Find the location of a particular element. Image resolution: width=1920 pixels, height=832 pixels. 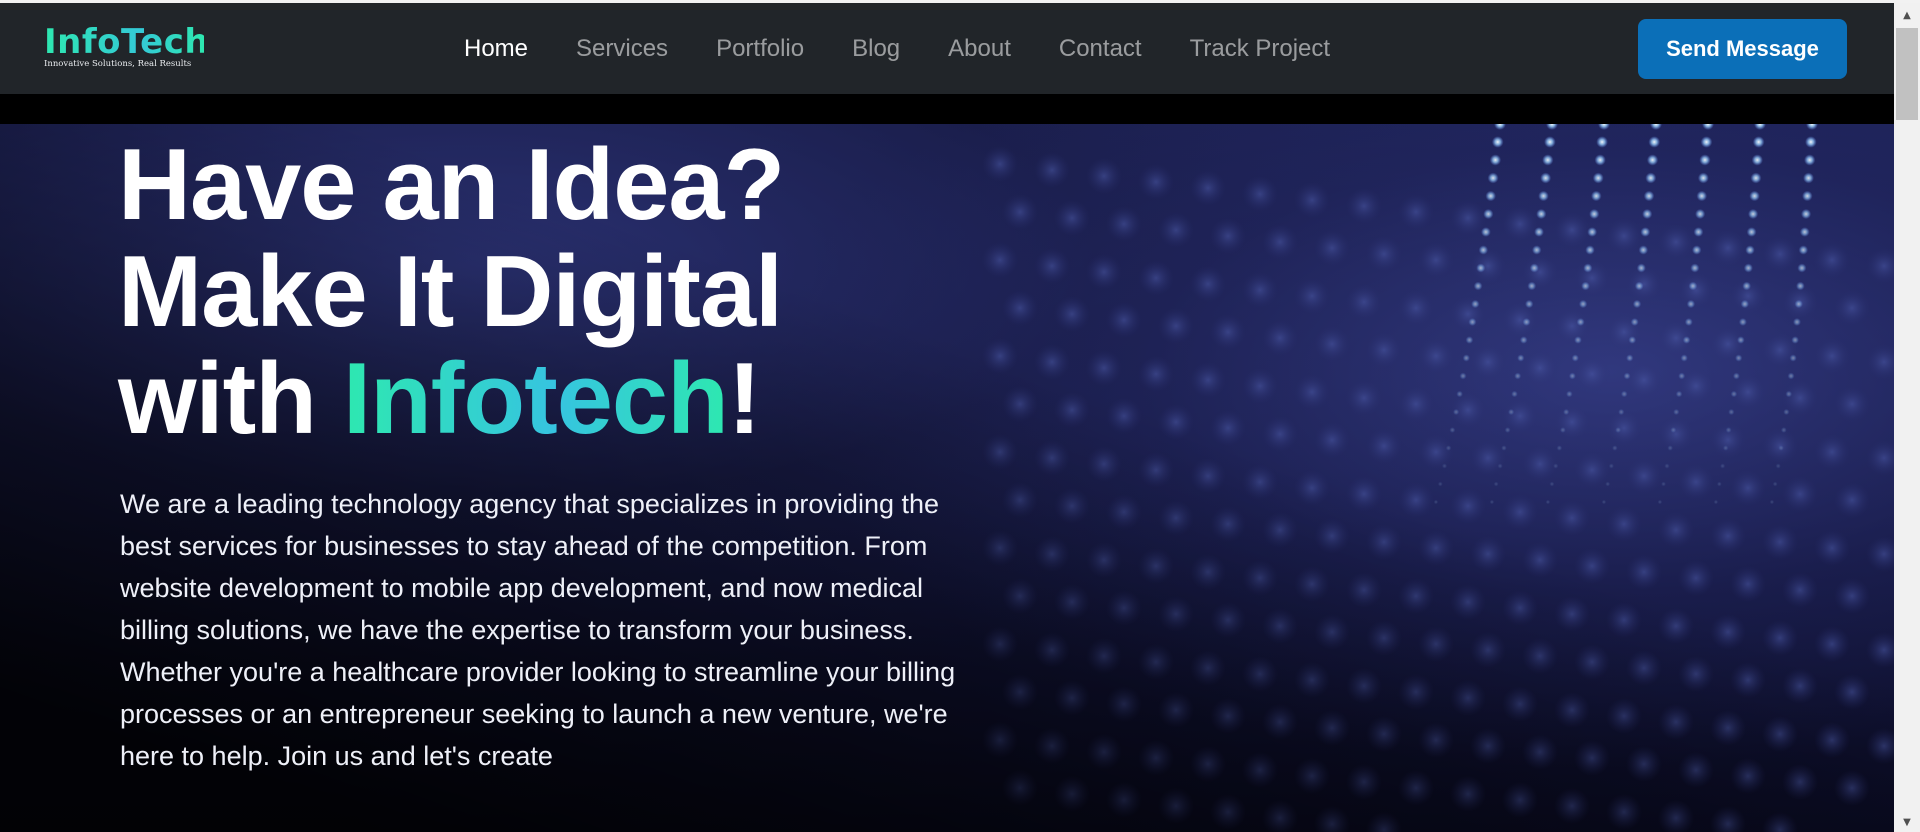

nav-link-contact: Contact is located at coordinates (1100, 49).